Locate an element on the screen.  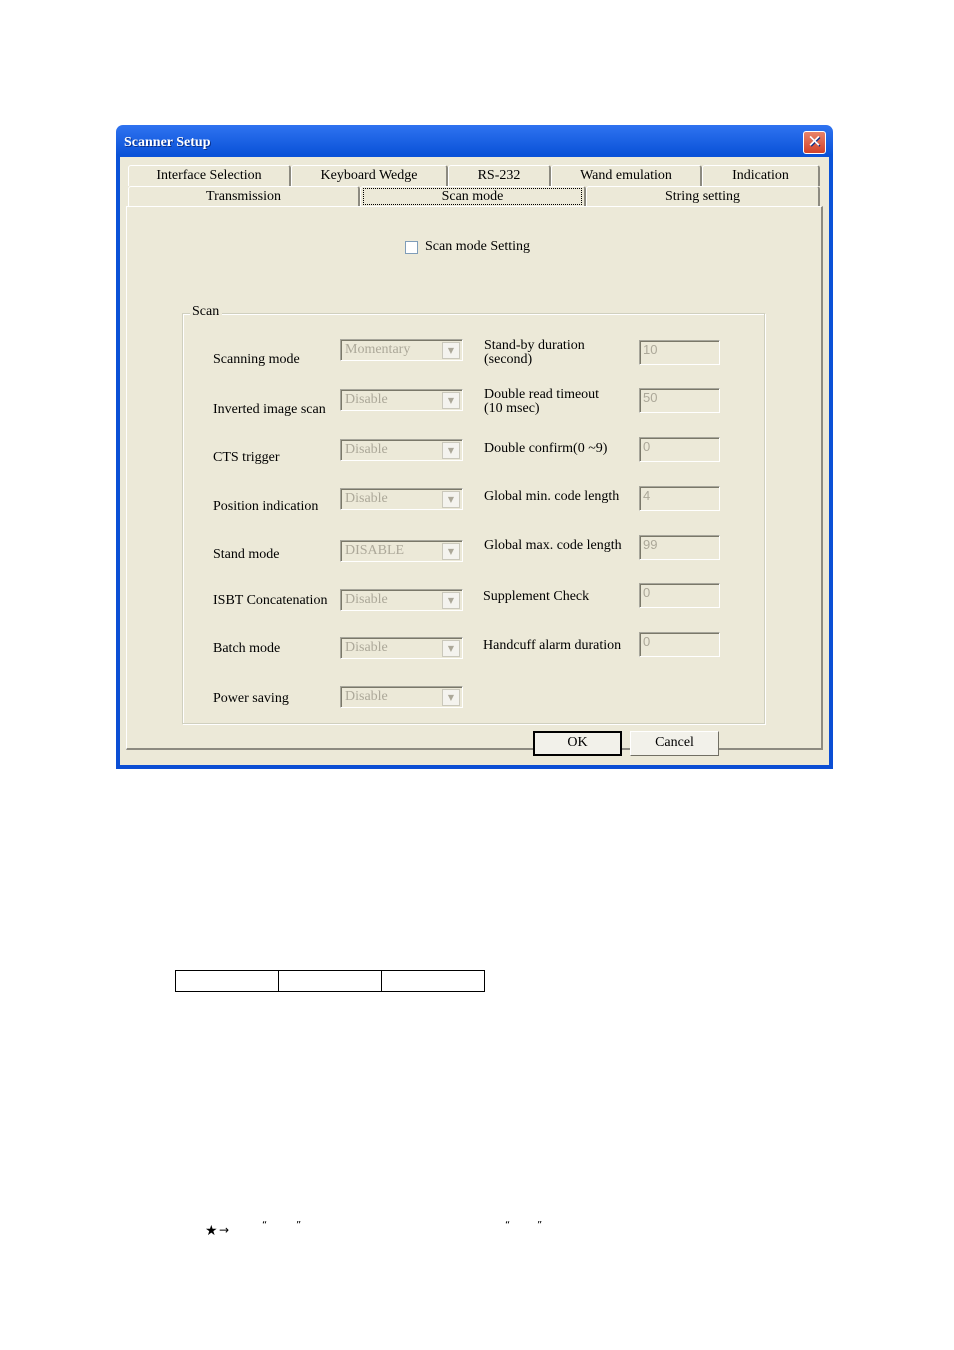
tab-scan-mode: Scan mode is located at coordinates (473, 196).